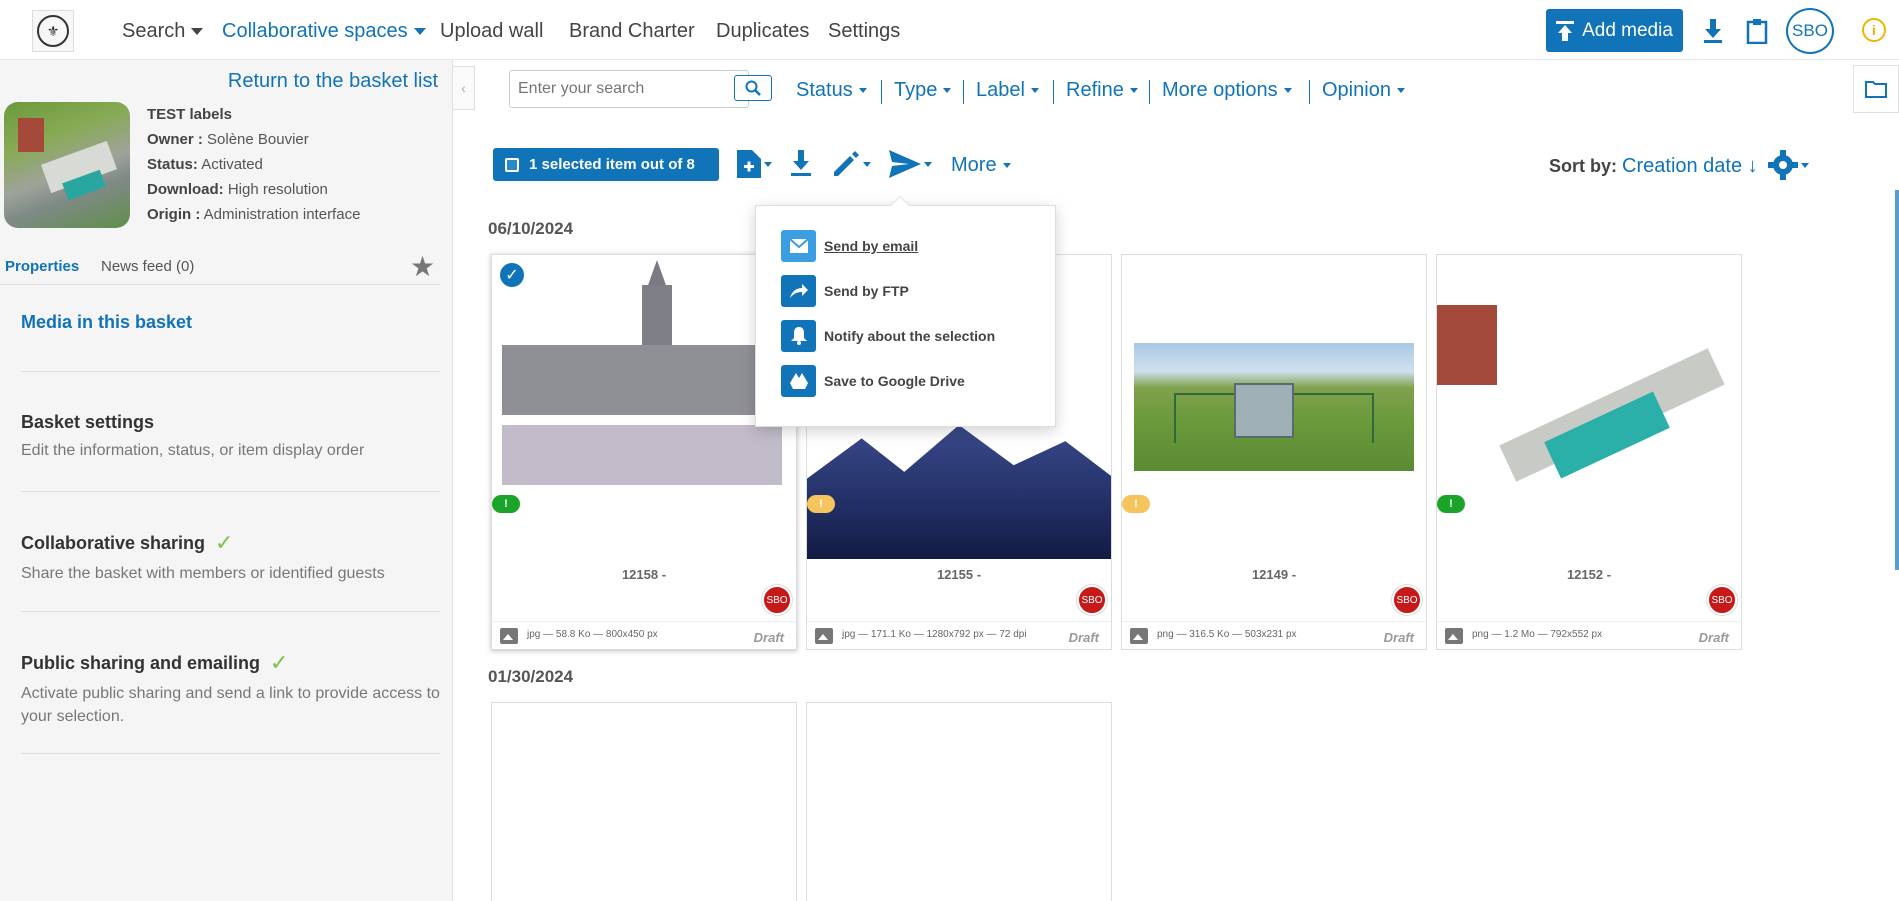  I want to click on menu-item-send-by-email: Send by email, so click(849, 246).